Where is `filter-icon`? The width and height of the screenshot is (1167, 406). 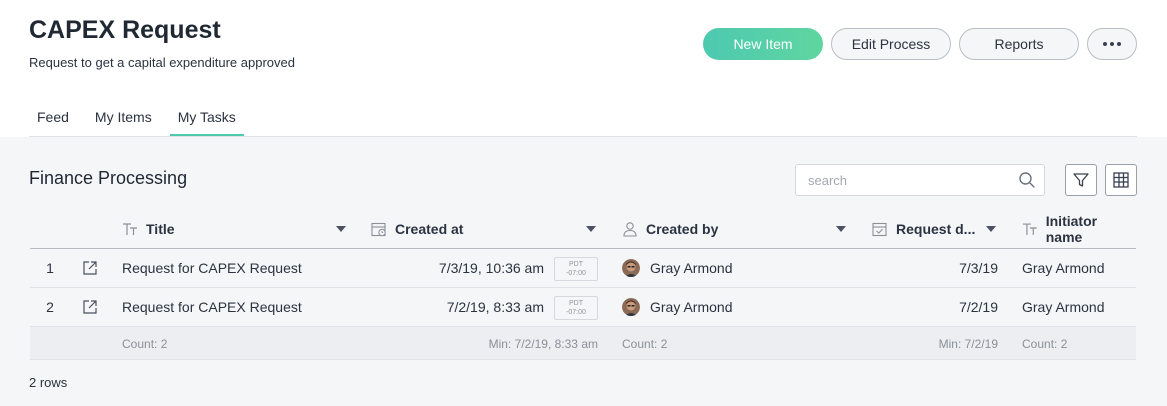
filter-icon is located at coordinates (1081, 180).